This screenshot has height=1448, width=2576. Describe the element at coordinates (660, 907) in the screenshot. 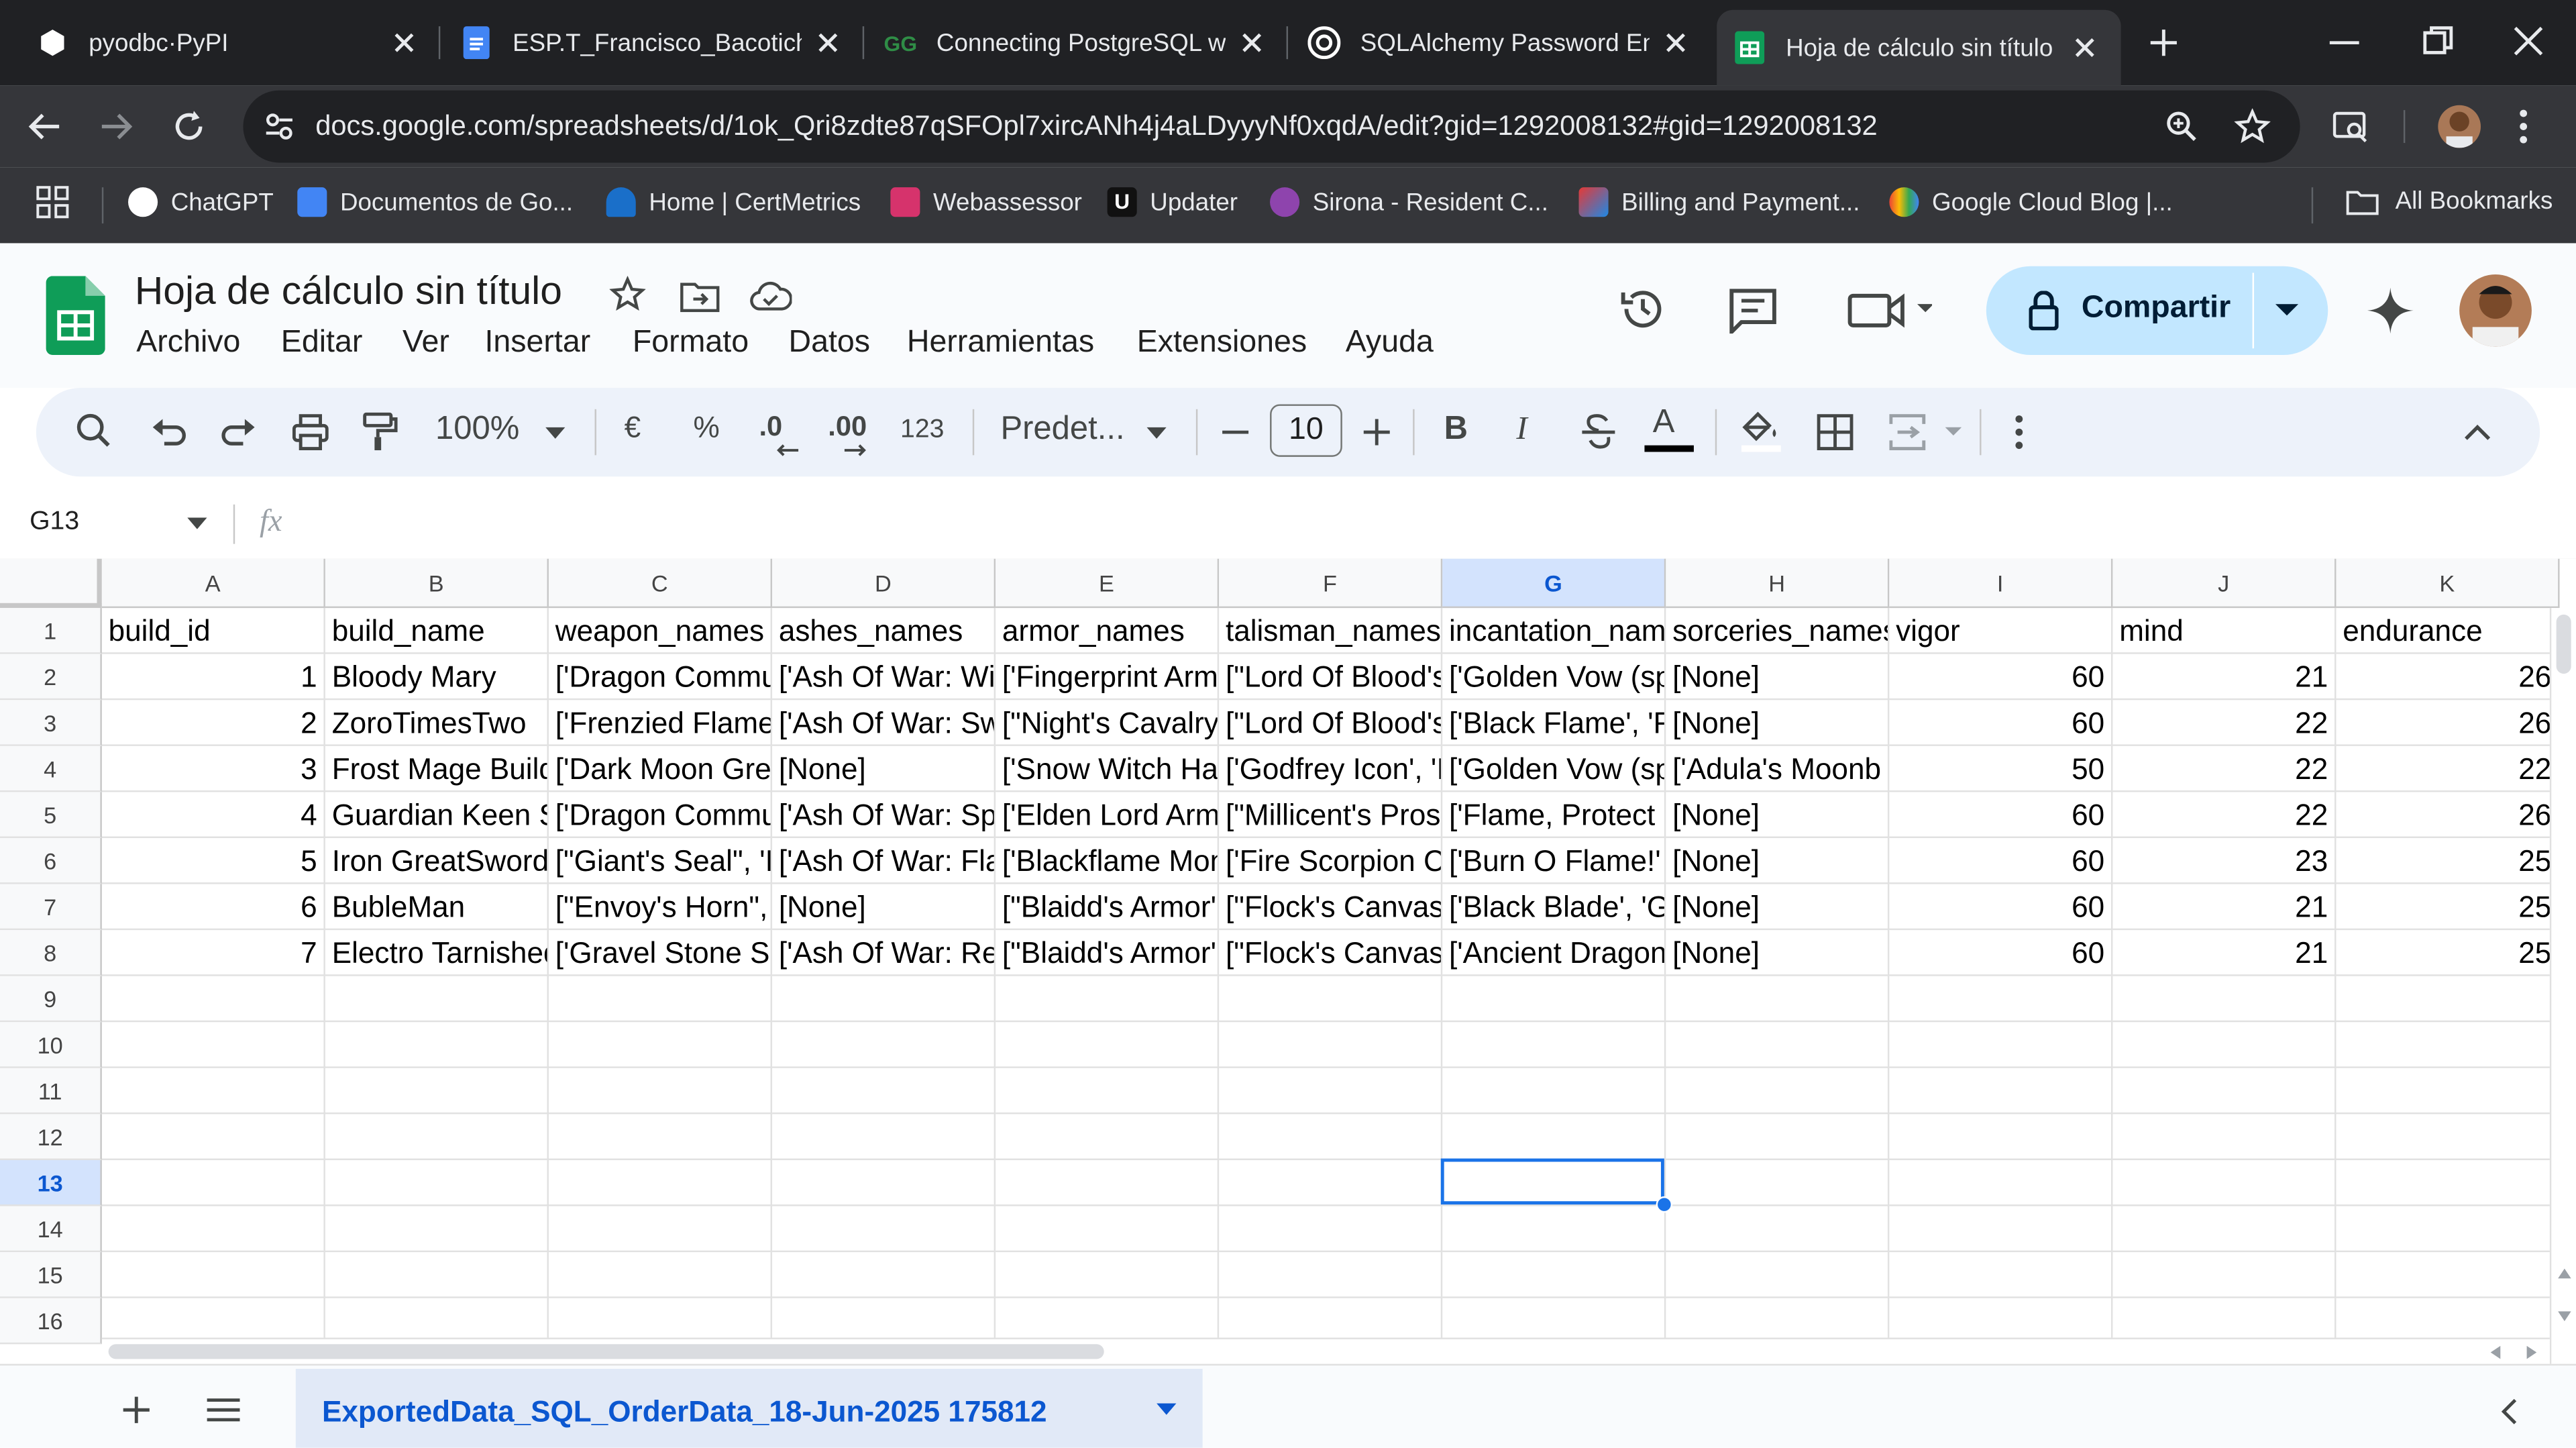

I see `cell-c7: ["Envoy's Horn",` at that location.